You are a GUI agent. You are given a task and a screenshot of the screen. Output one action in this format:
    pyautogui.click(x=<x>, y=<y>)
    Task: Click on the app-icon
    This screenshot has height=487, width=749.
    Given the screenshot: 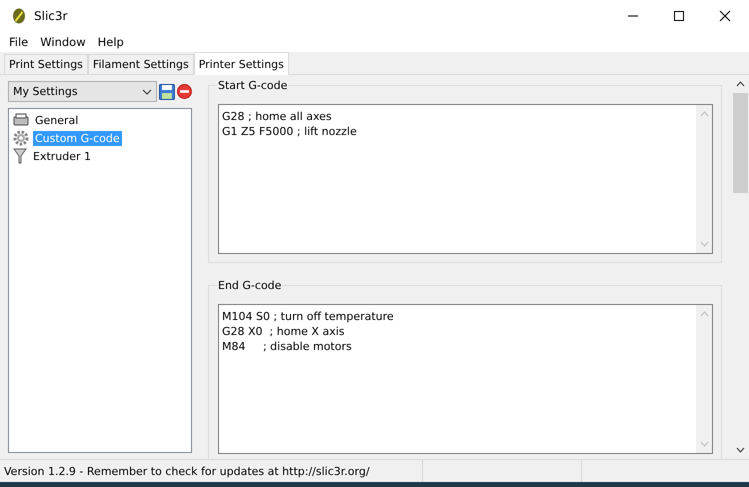 What is the action you would take?
    pyautogui.click(x=19, y=16)
    